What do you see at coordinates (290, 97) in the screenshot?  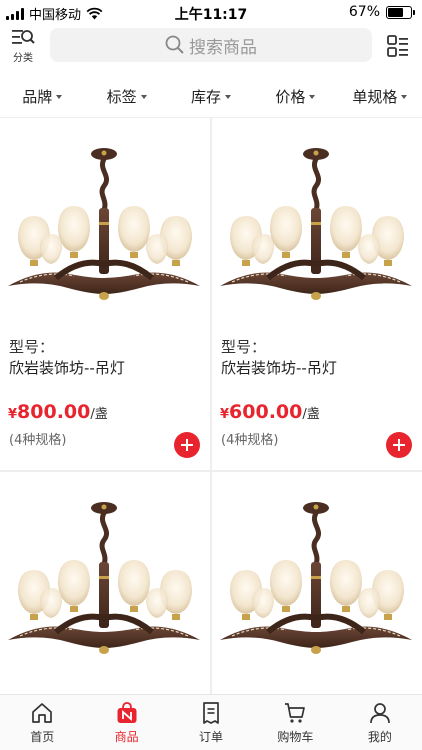 I see `filter-label: 价格` at bounding box center [290, 97].